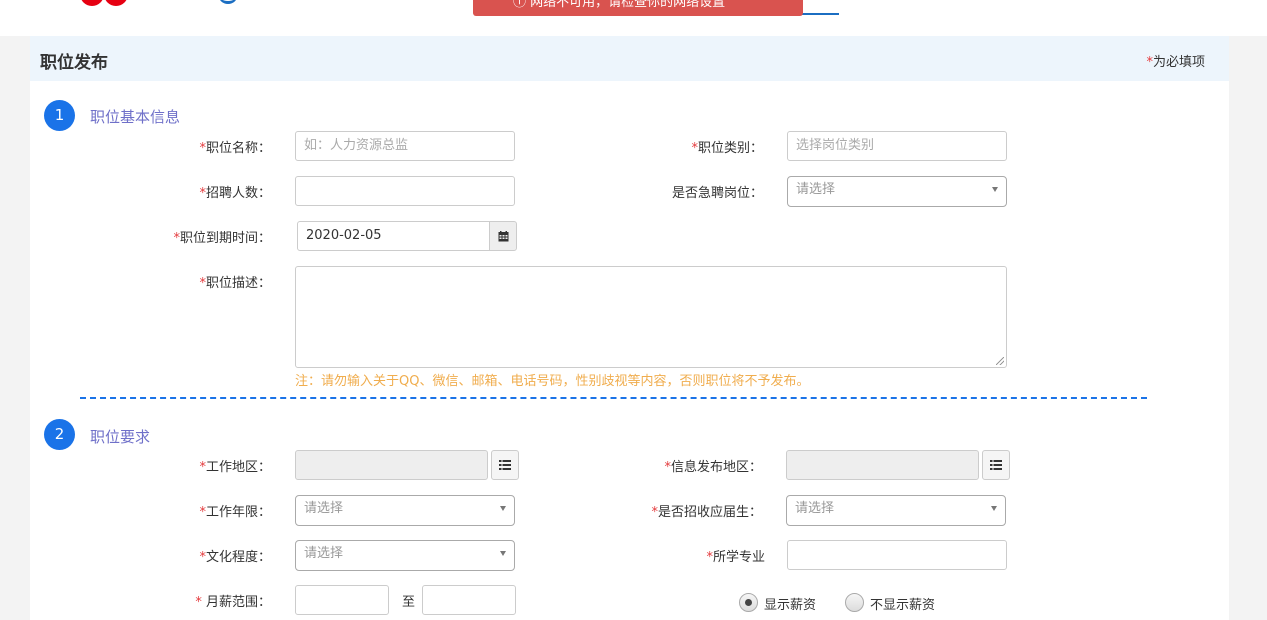 The width and height of the screenshot is (1267, 620). What do you see at coordinates (902, 603) in the screenshot?
I see `hide-salary-label: 不显示薪资` at bounding box center [902, 603].